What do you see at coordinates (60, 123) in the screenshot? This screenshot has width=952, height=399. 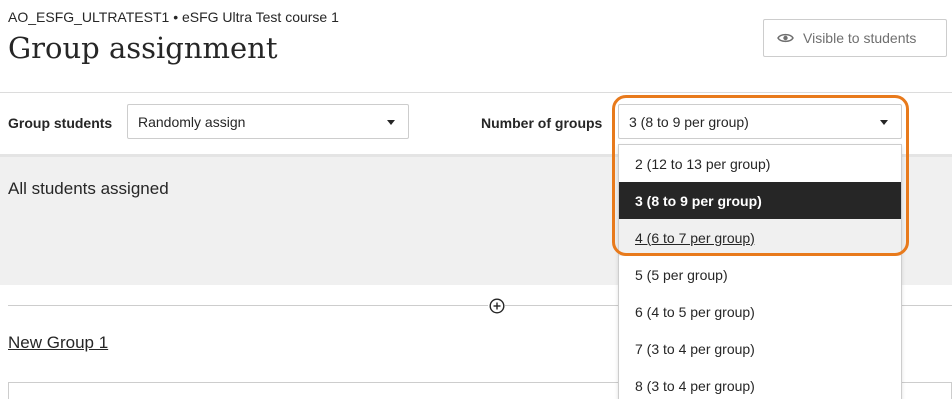 I see `group-students-label: Group students` at bounding box center [60, 123].